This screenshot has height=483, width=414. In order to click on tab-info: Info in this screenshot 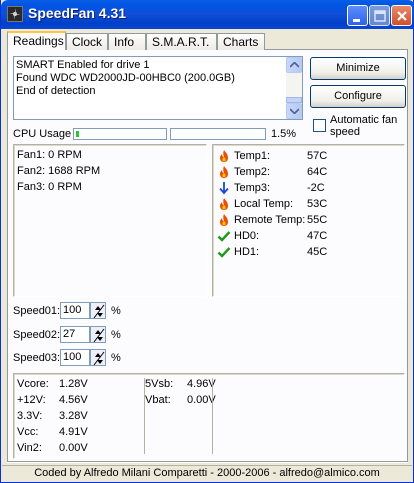, I will do `click(127, 41)`.